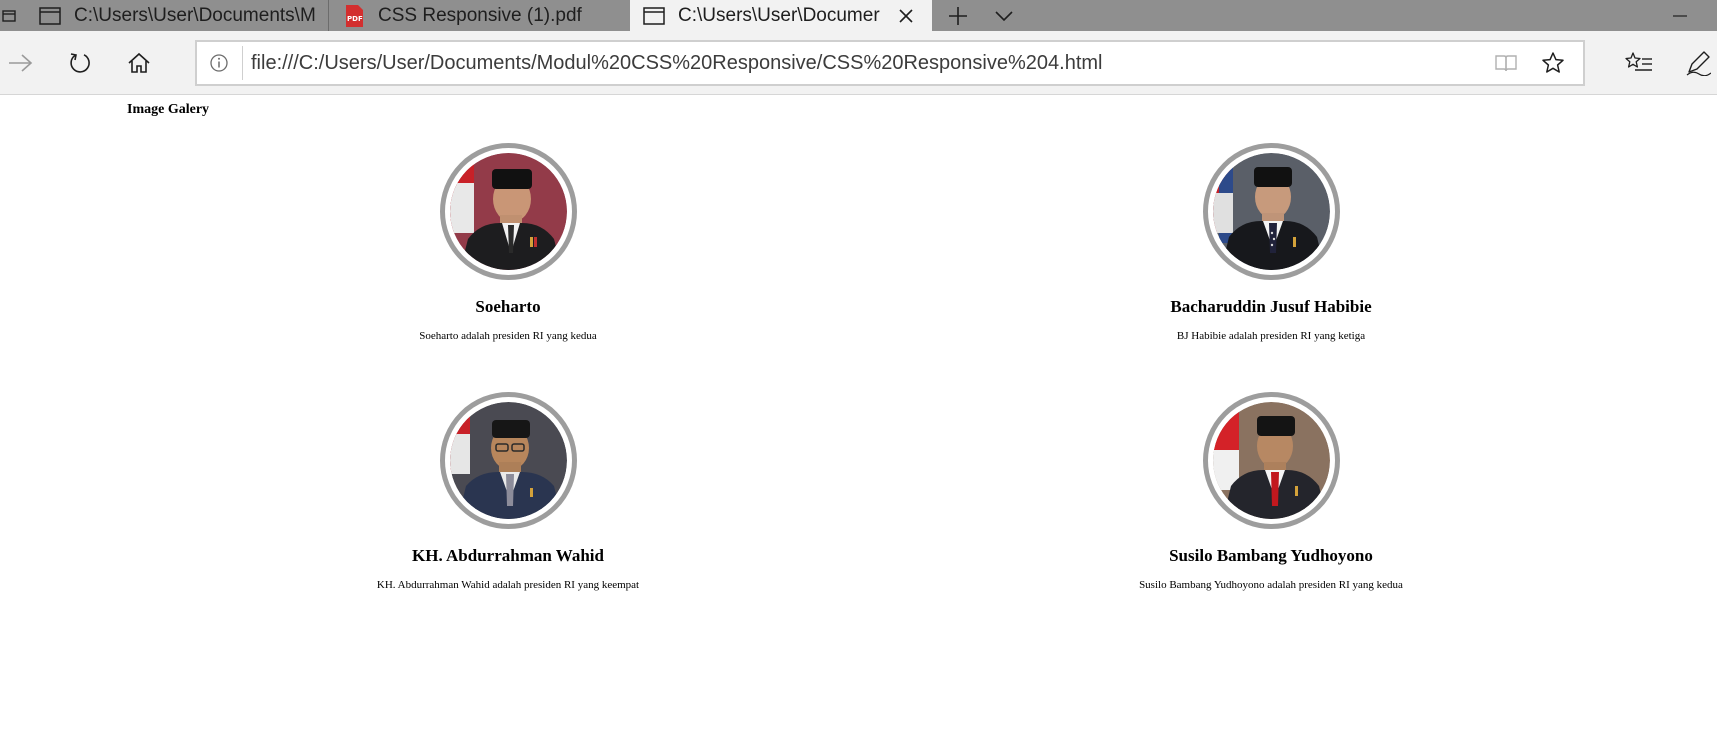  I want to click on portrait-habibie, so click(1271, 211).